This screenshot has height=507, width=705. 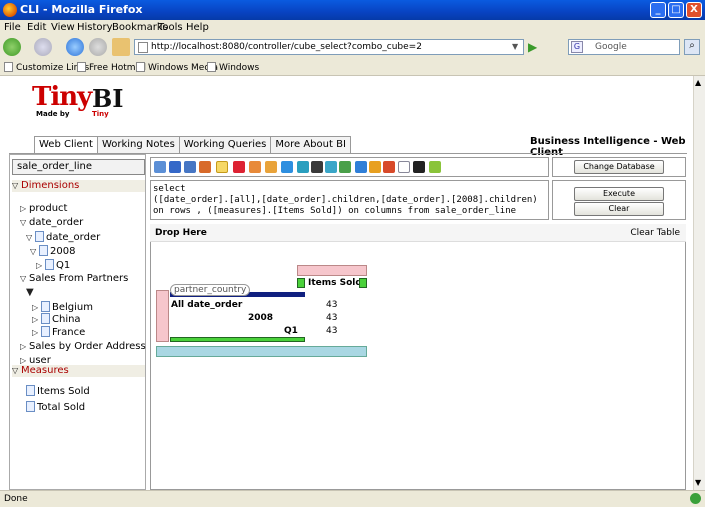 I want to click on save-icon, so click(x=175, y=167).